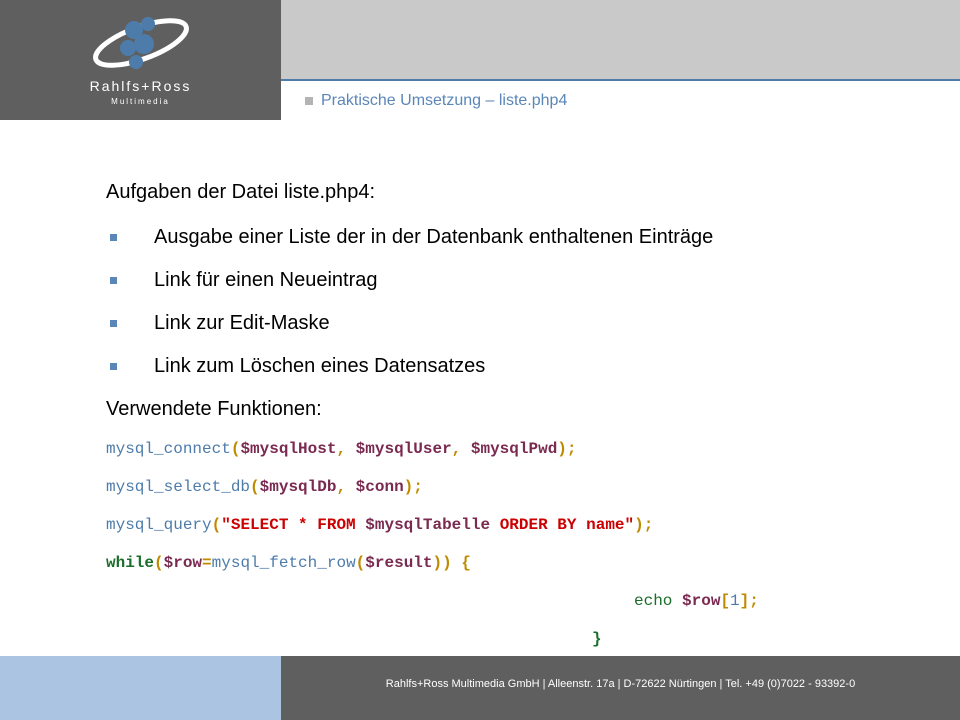 The width and height of the screenshot is (960, 720). Describe the element at coordinates (620, 80) in the screenshot. I see `header-divider` at that location.